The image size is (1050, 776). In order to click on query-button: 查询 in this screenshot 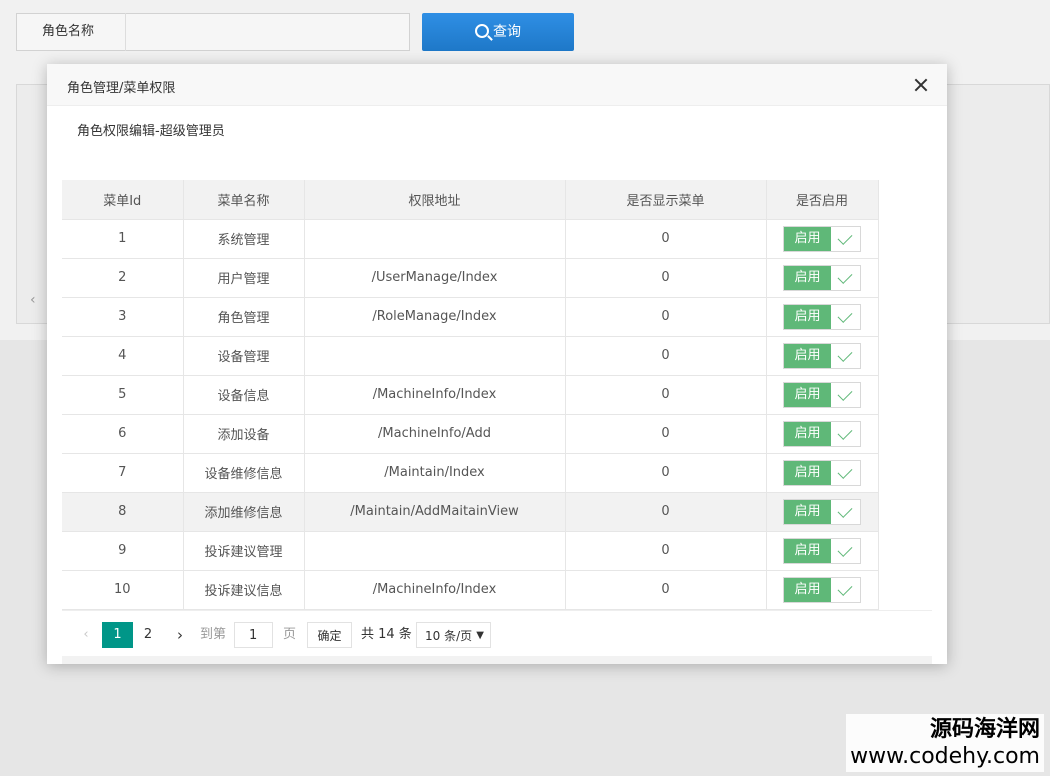, I will do `click(498, 32)`.